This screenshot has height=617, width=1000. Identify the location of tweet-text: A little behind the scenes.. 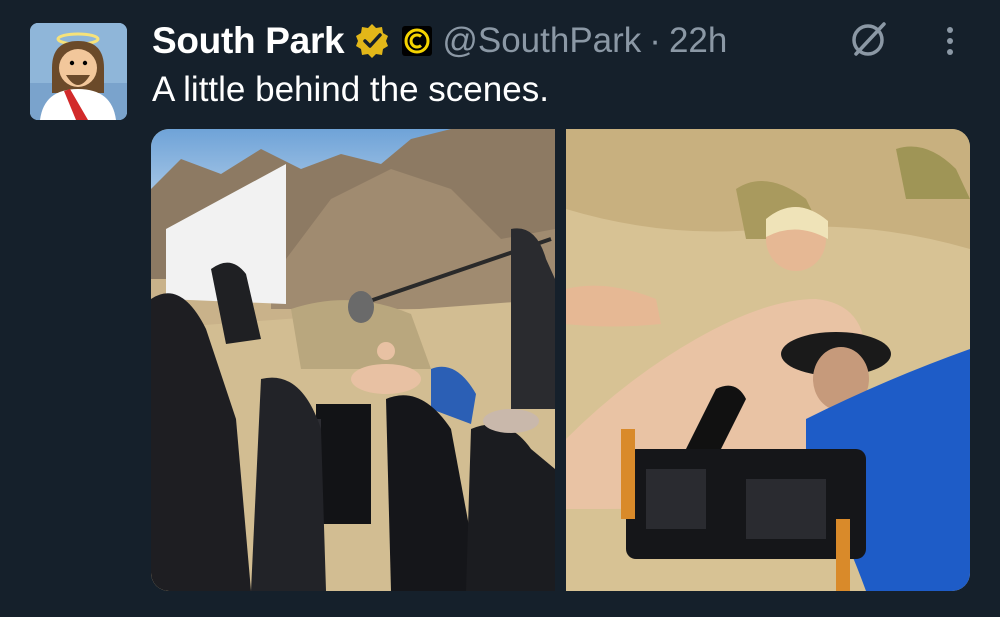
(350, 89).